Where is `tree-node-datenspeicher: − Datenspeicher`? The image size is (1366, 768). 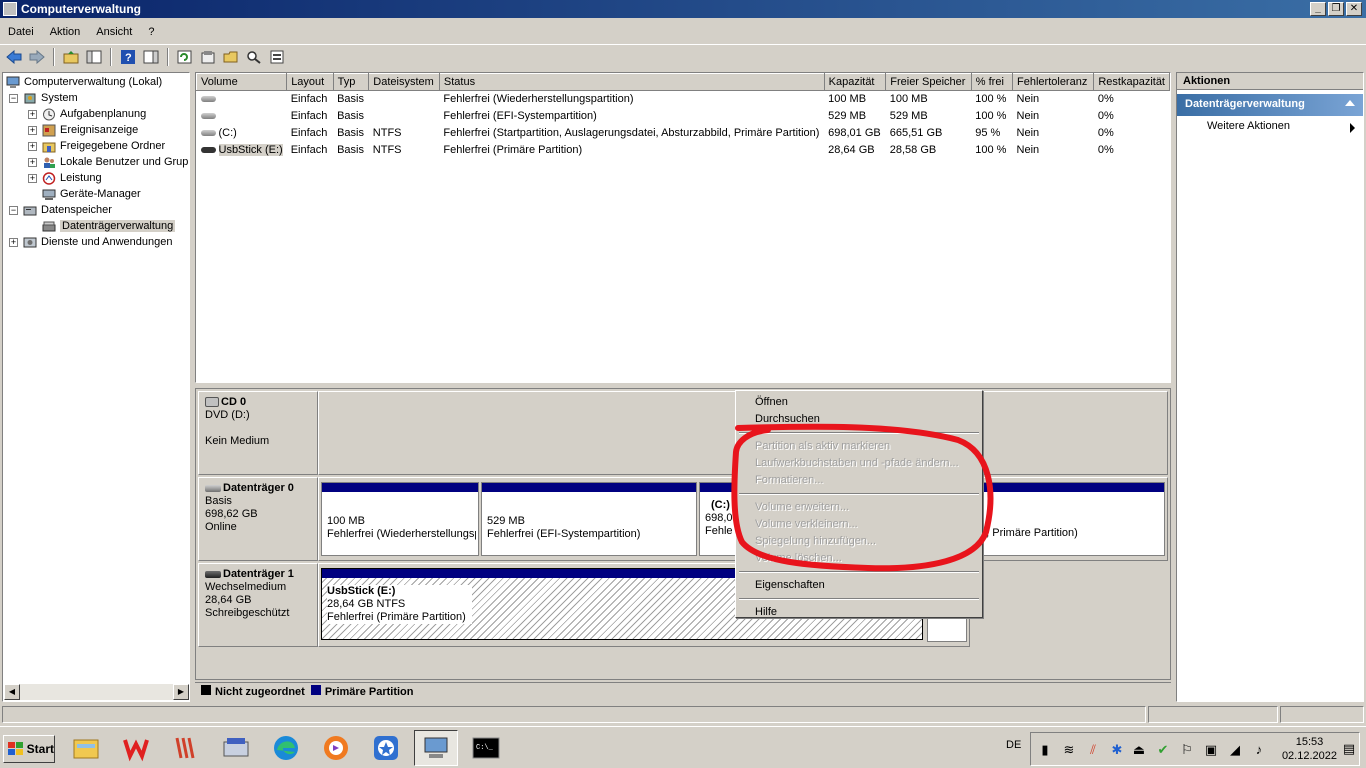 tree-node-datenspeicher: − Datenspeicher is located at coordinates (60, 210).